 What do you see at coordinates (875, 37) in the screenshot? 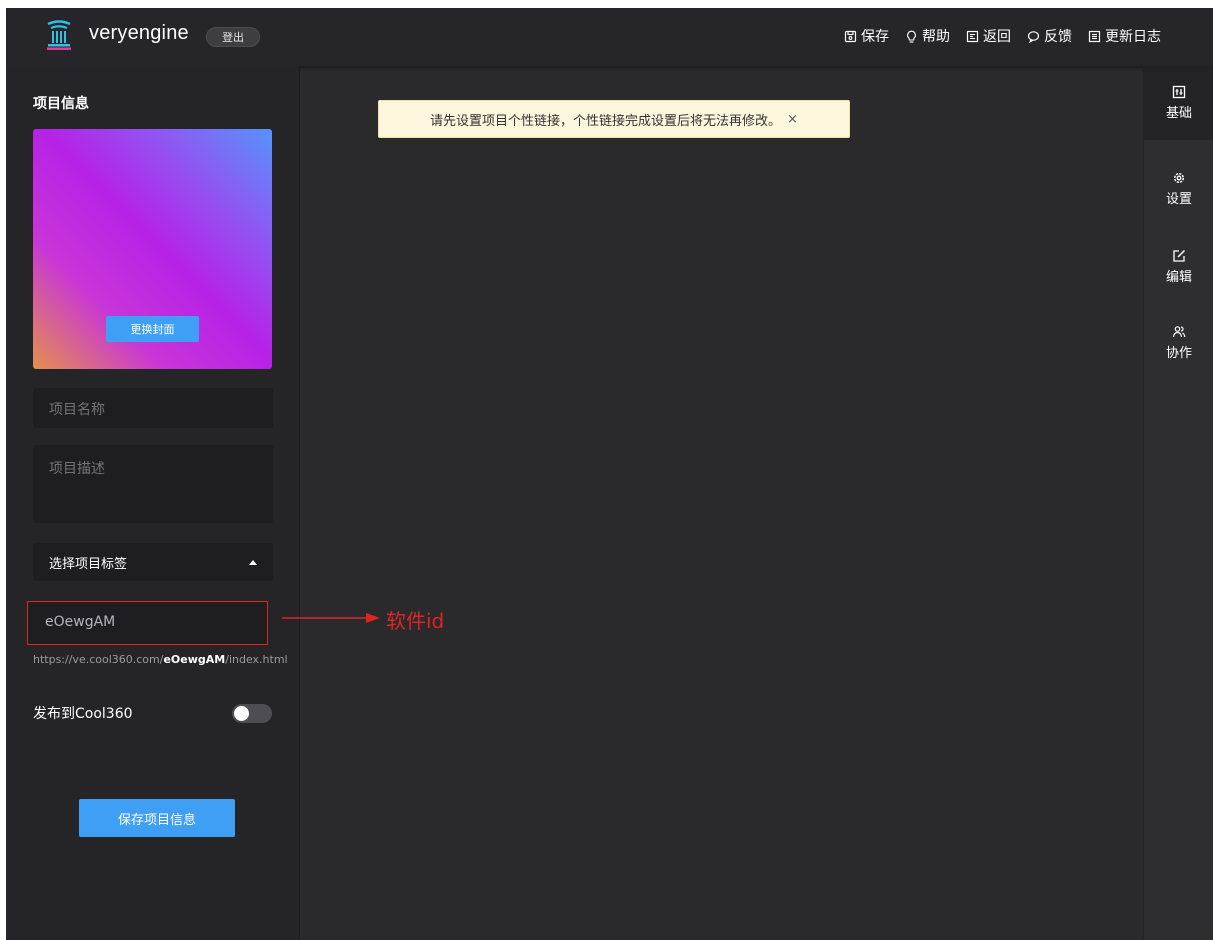
I see `nav-save-label: 保存` at bounding box center [875, 37].